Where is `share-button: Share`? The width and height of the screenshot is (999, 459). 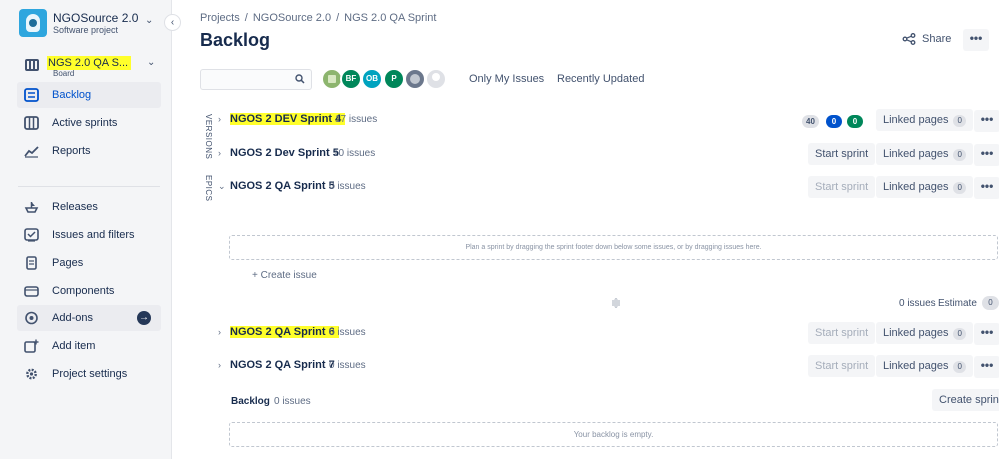
share-button: Share is located at coordinates (936, 39).